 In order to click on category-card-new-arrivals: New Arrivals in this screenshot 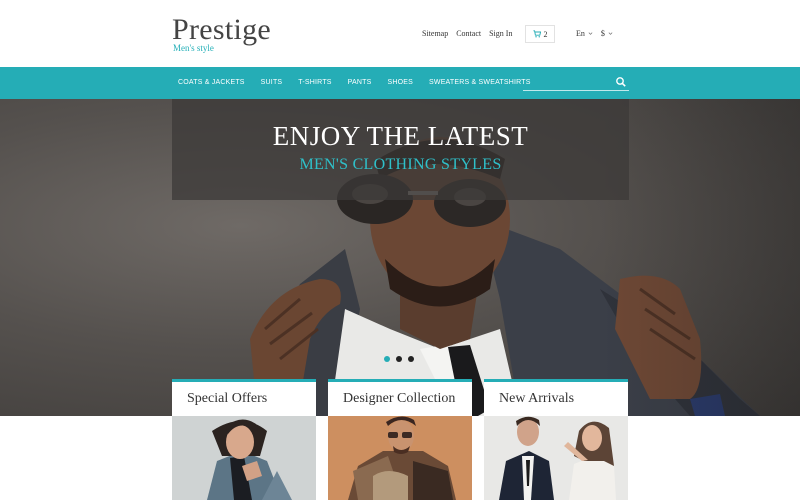, I will do `click(556, 439)`.